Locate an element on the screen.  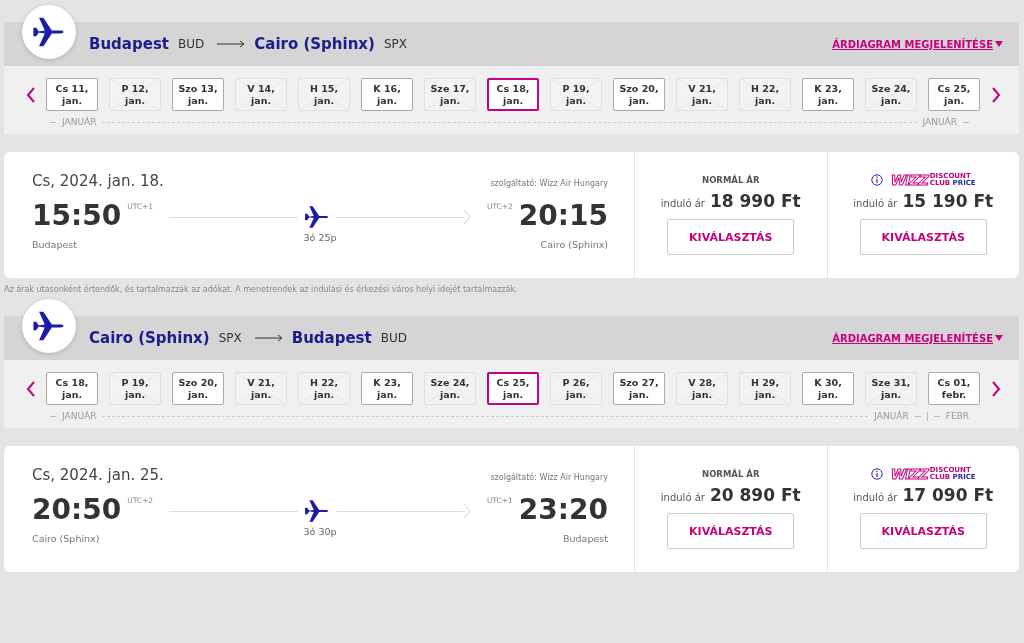
fare-note: Az árak utasonként értendők, és tartalmazzák az adókat. A menetrendek az indulási és érkezési város helyi idejét tartalmazzák. is located at coordinates (261, 289).